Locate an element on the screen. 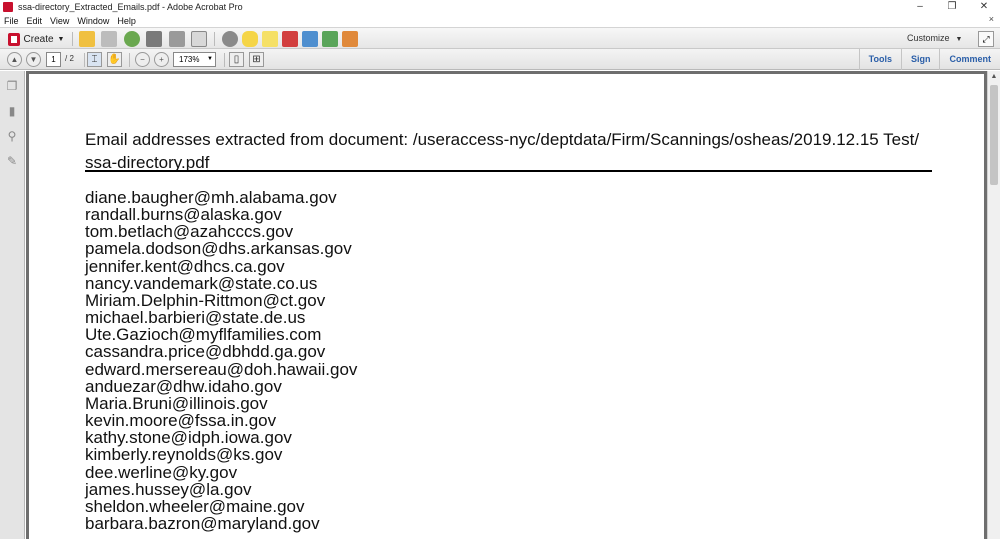 Image resolution: width=1000 pixels, height=539 pixels. create-pdf-icon is located at coordinates (13, 39).